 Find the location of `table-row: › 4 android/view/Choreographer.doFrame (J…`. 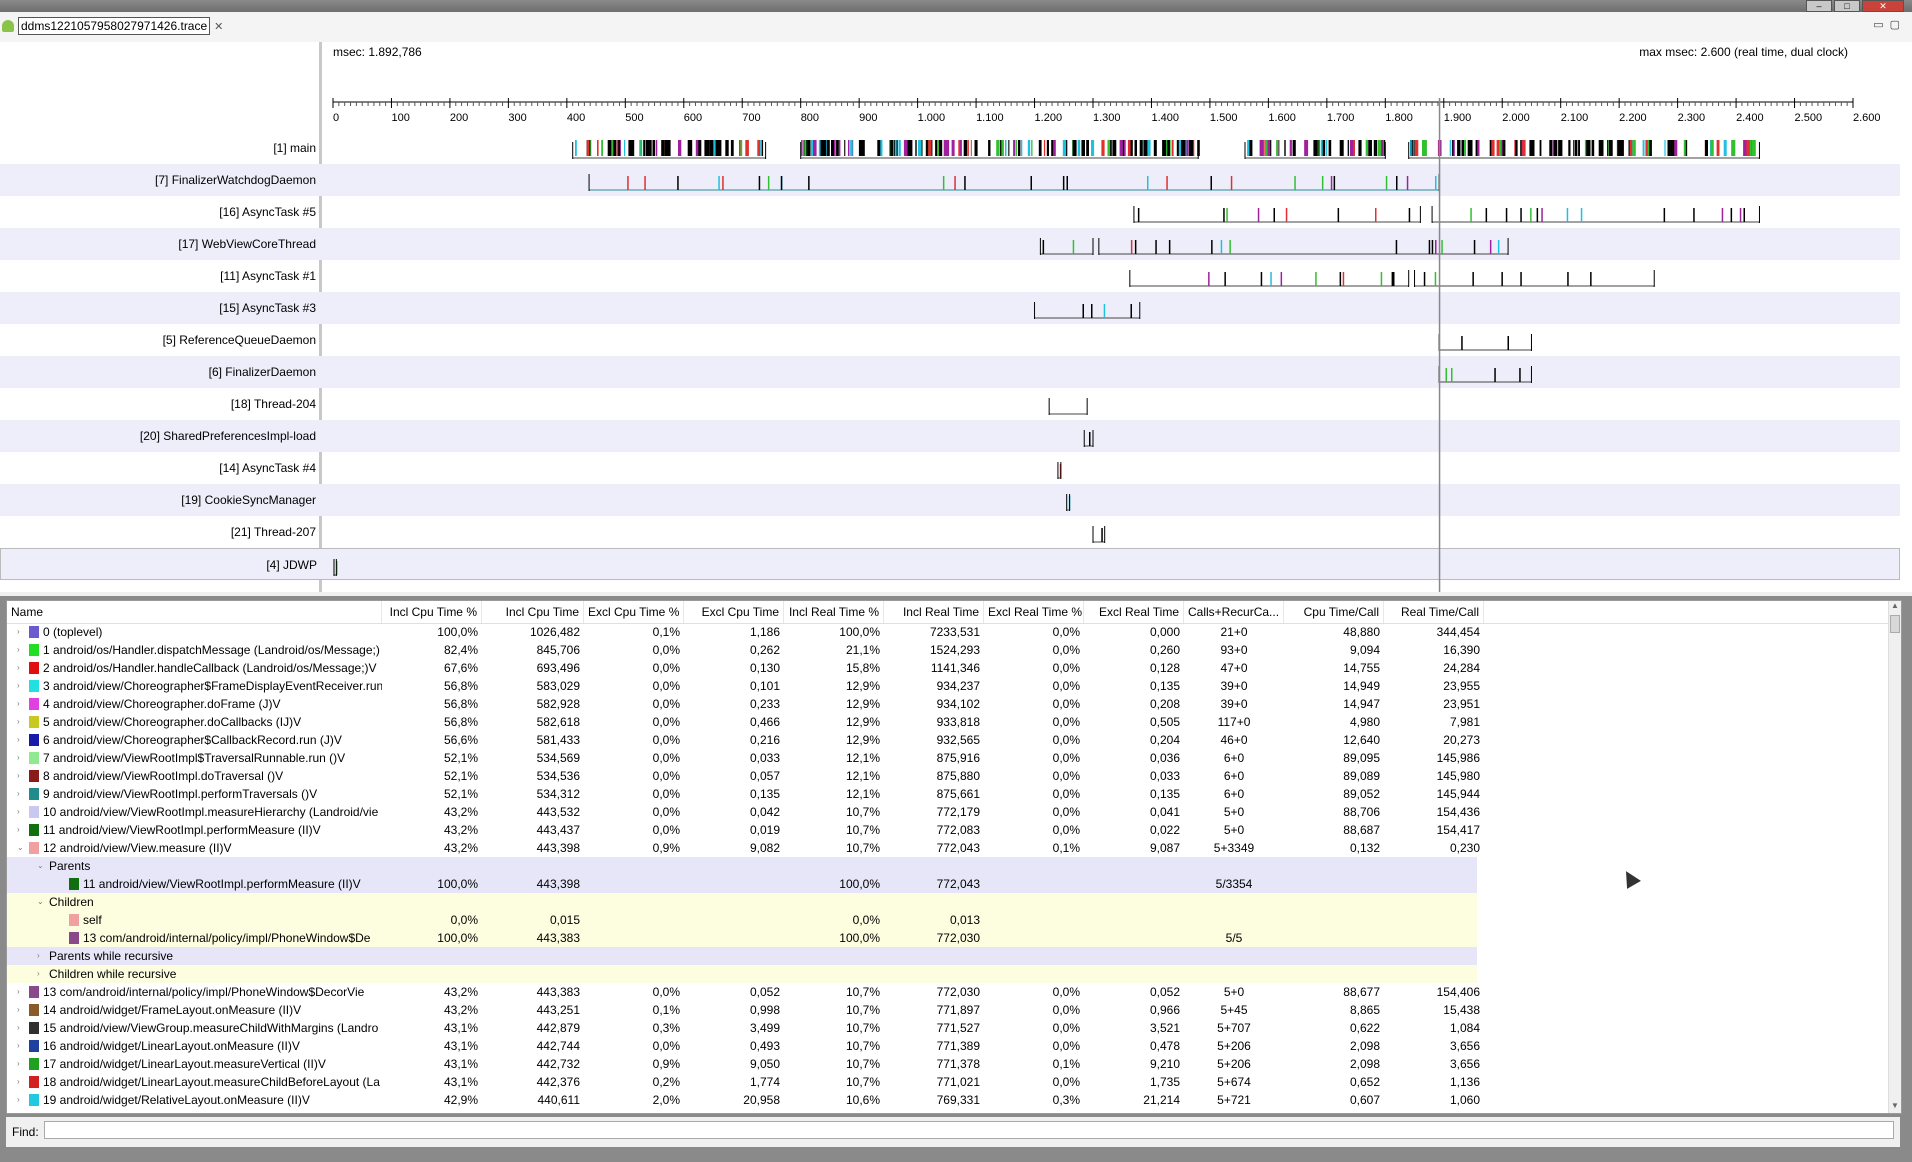

table-row: › 4 android/view/Choreographer.doFrame (J… is located at coordinates (743, 704).